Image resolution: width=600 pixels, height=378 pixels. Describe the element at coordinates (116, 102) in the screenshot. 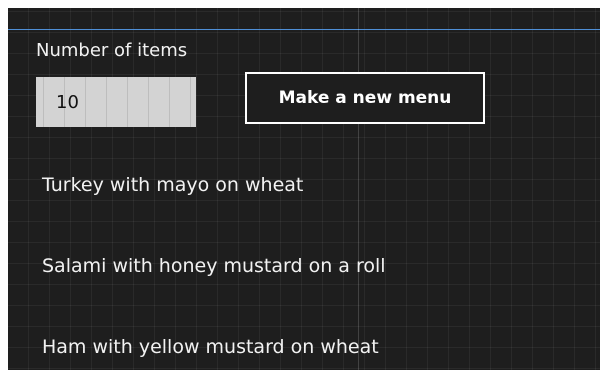

I see `item-count-input` at that location.